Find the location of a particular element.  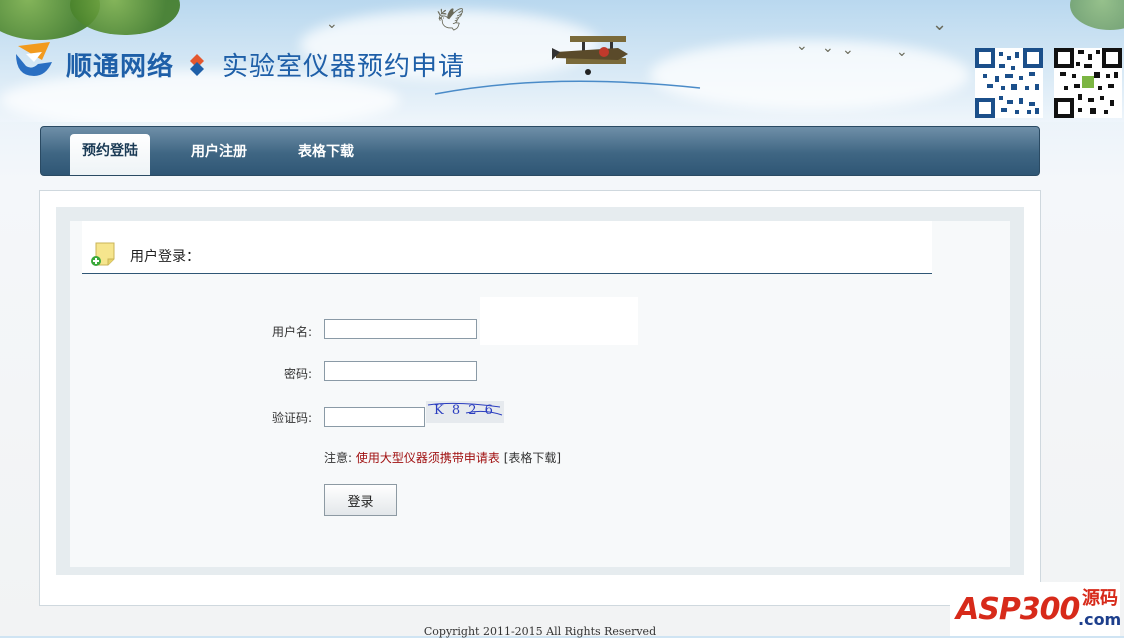

watermark-logo-text: ASP300 is located at coordinates (1018, 609).